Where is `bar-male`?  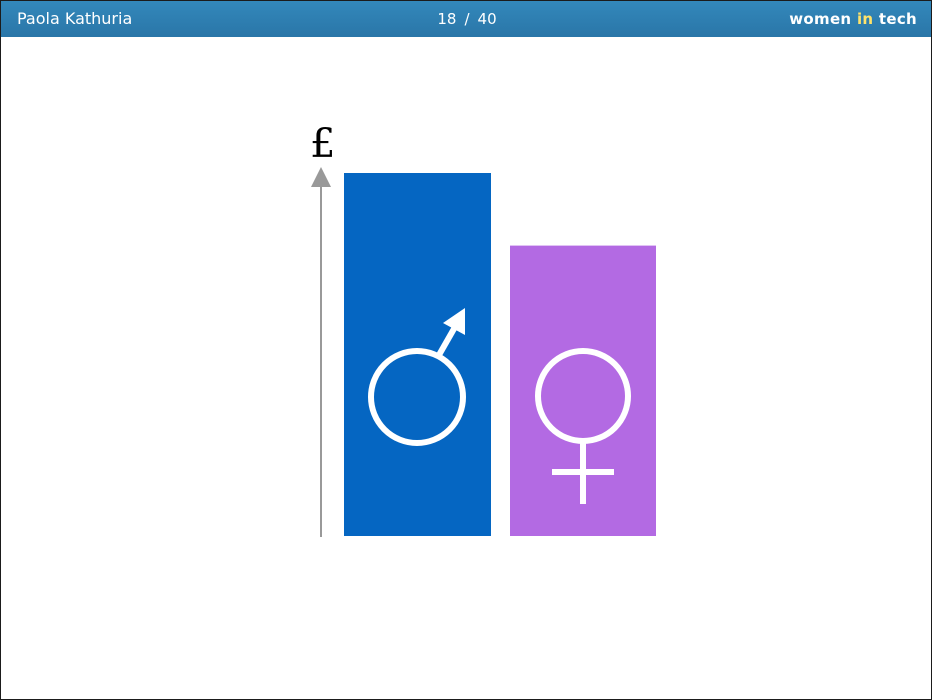 bar-male is located at coordinates (417, 354).